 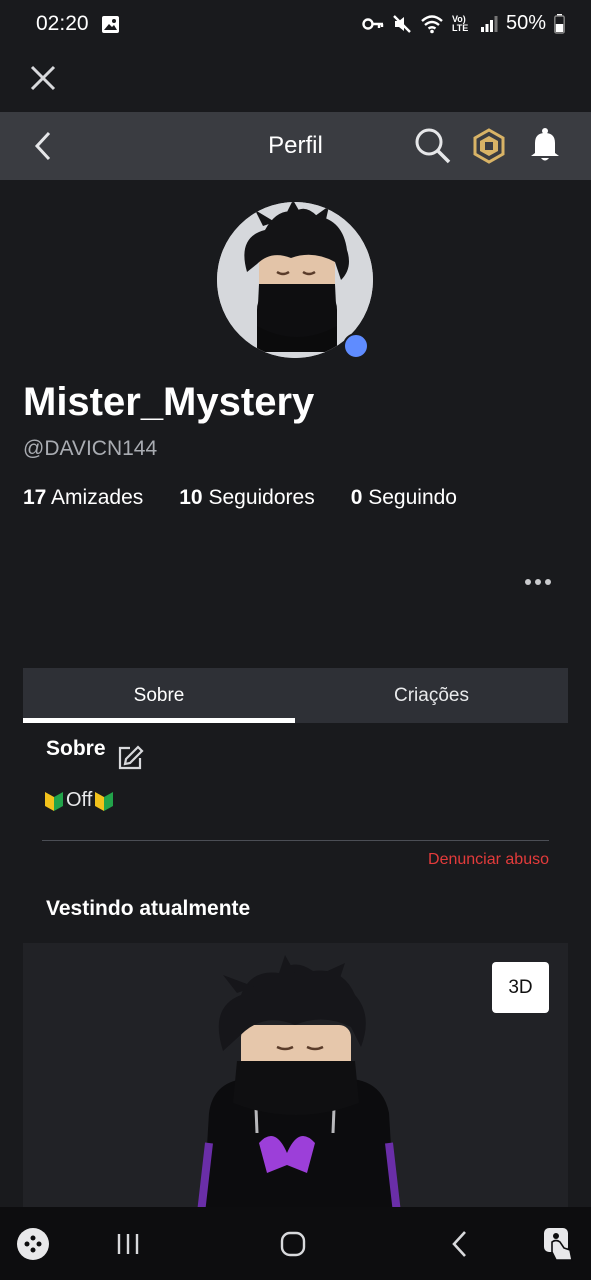 What do you see at coordinates (373, 23) in the screenshot?
I see `key-icon` at bounding box center [373, 23].